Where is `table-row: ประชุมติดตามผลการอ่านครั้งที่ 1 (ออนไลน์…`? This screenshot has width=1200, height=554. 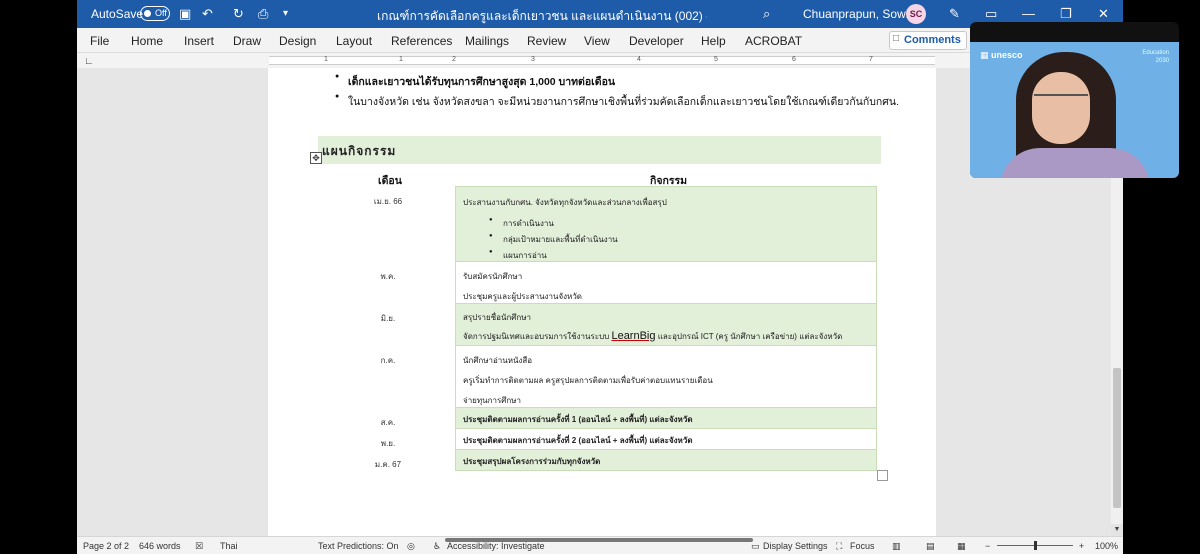
table-row: ประชุมติดตามผลการอ่านครั้งที่ 1 (ออนไลน์… is located at coordinates (666, 418).